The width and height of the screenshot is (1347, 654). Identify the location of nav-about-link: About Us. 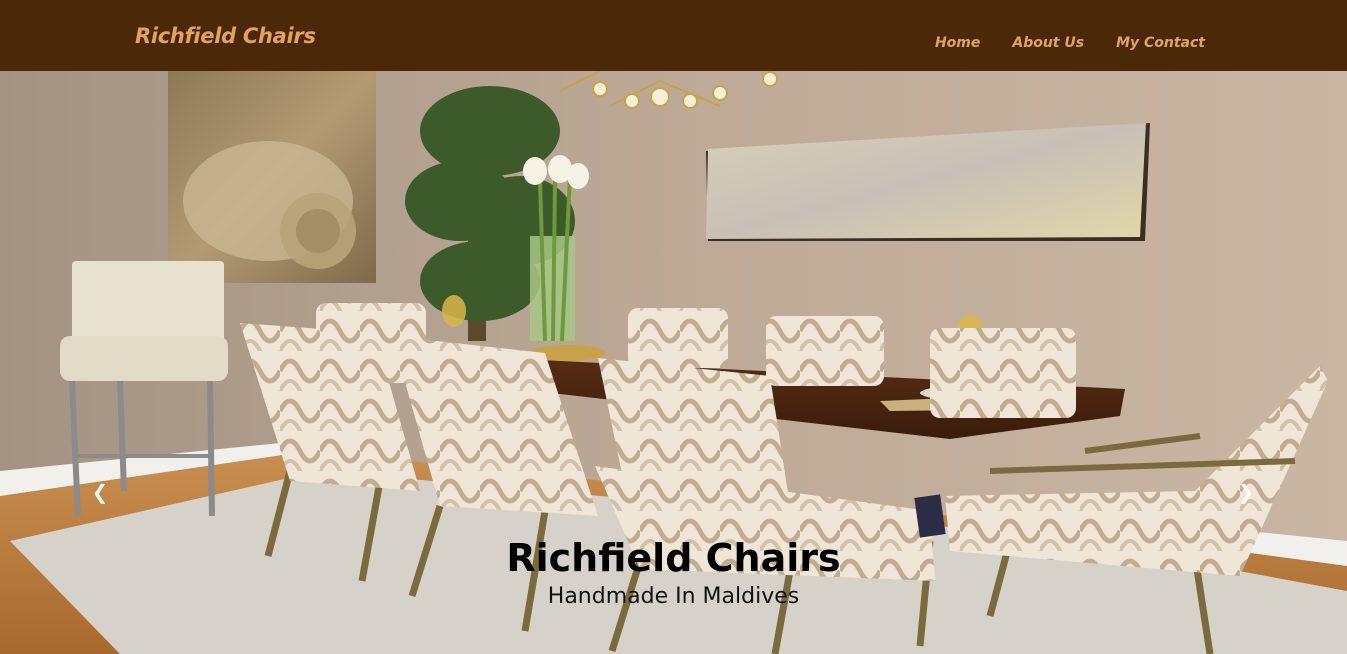
(1048, 43).